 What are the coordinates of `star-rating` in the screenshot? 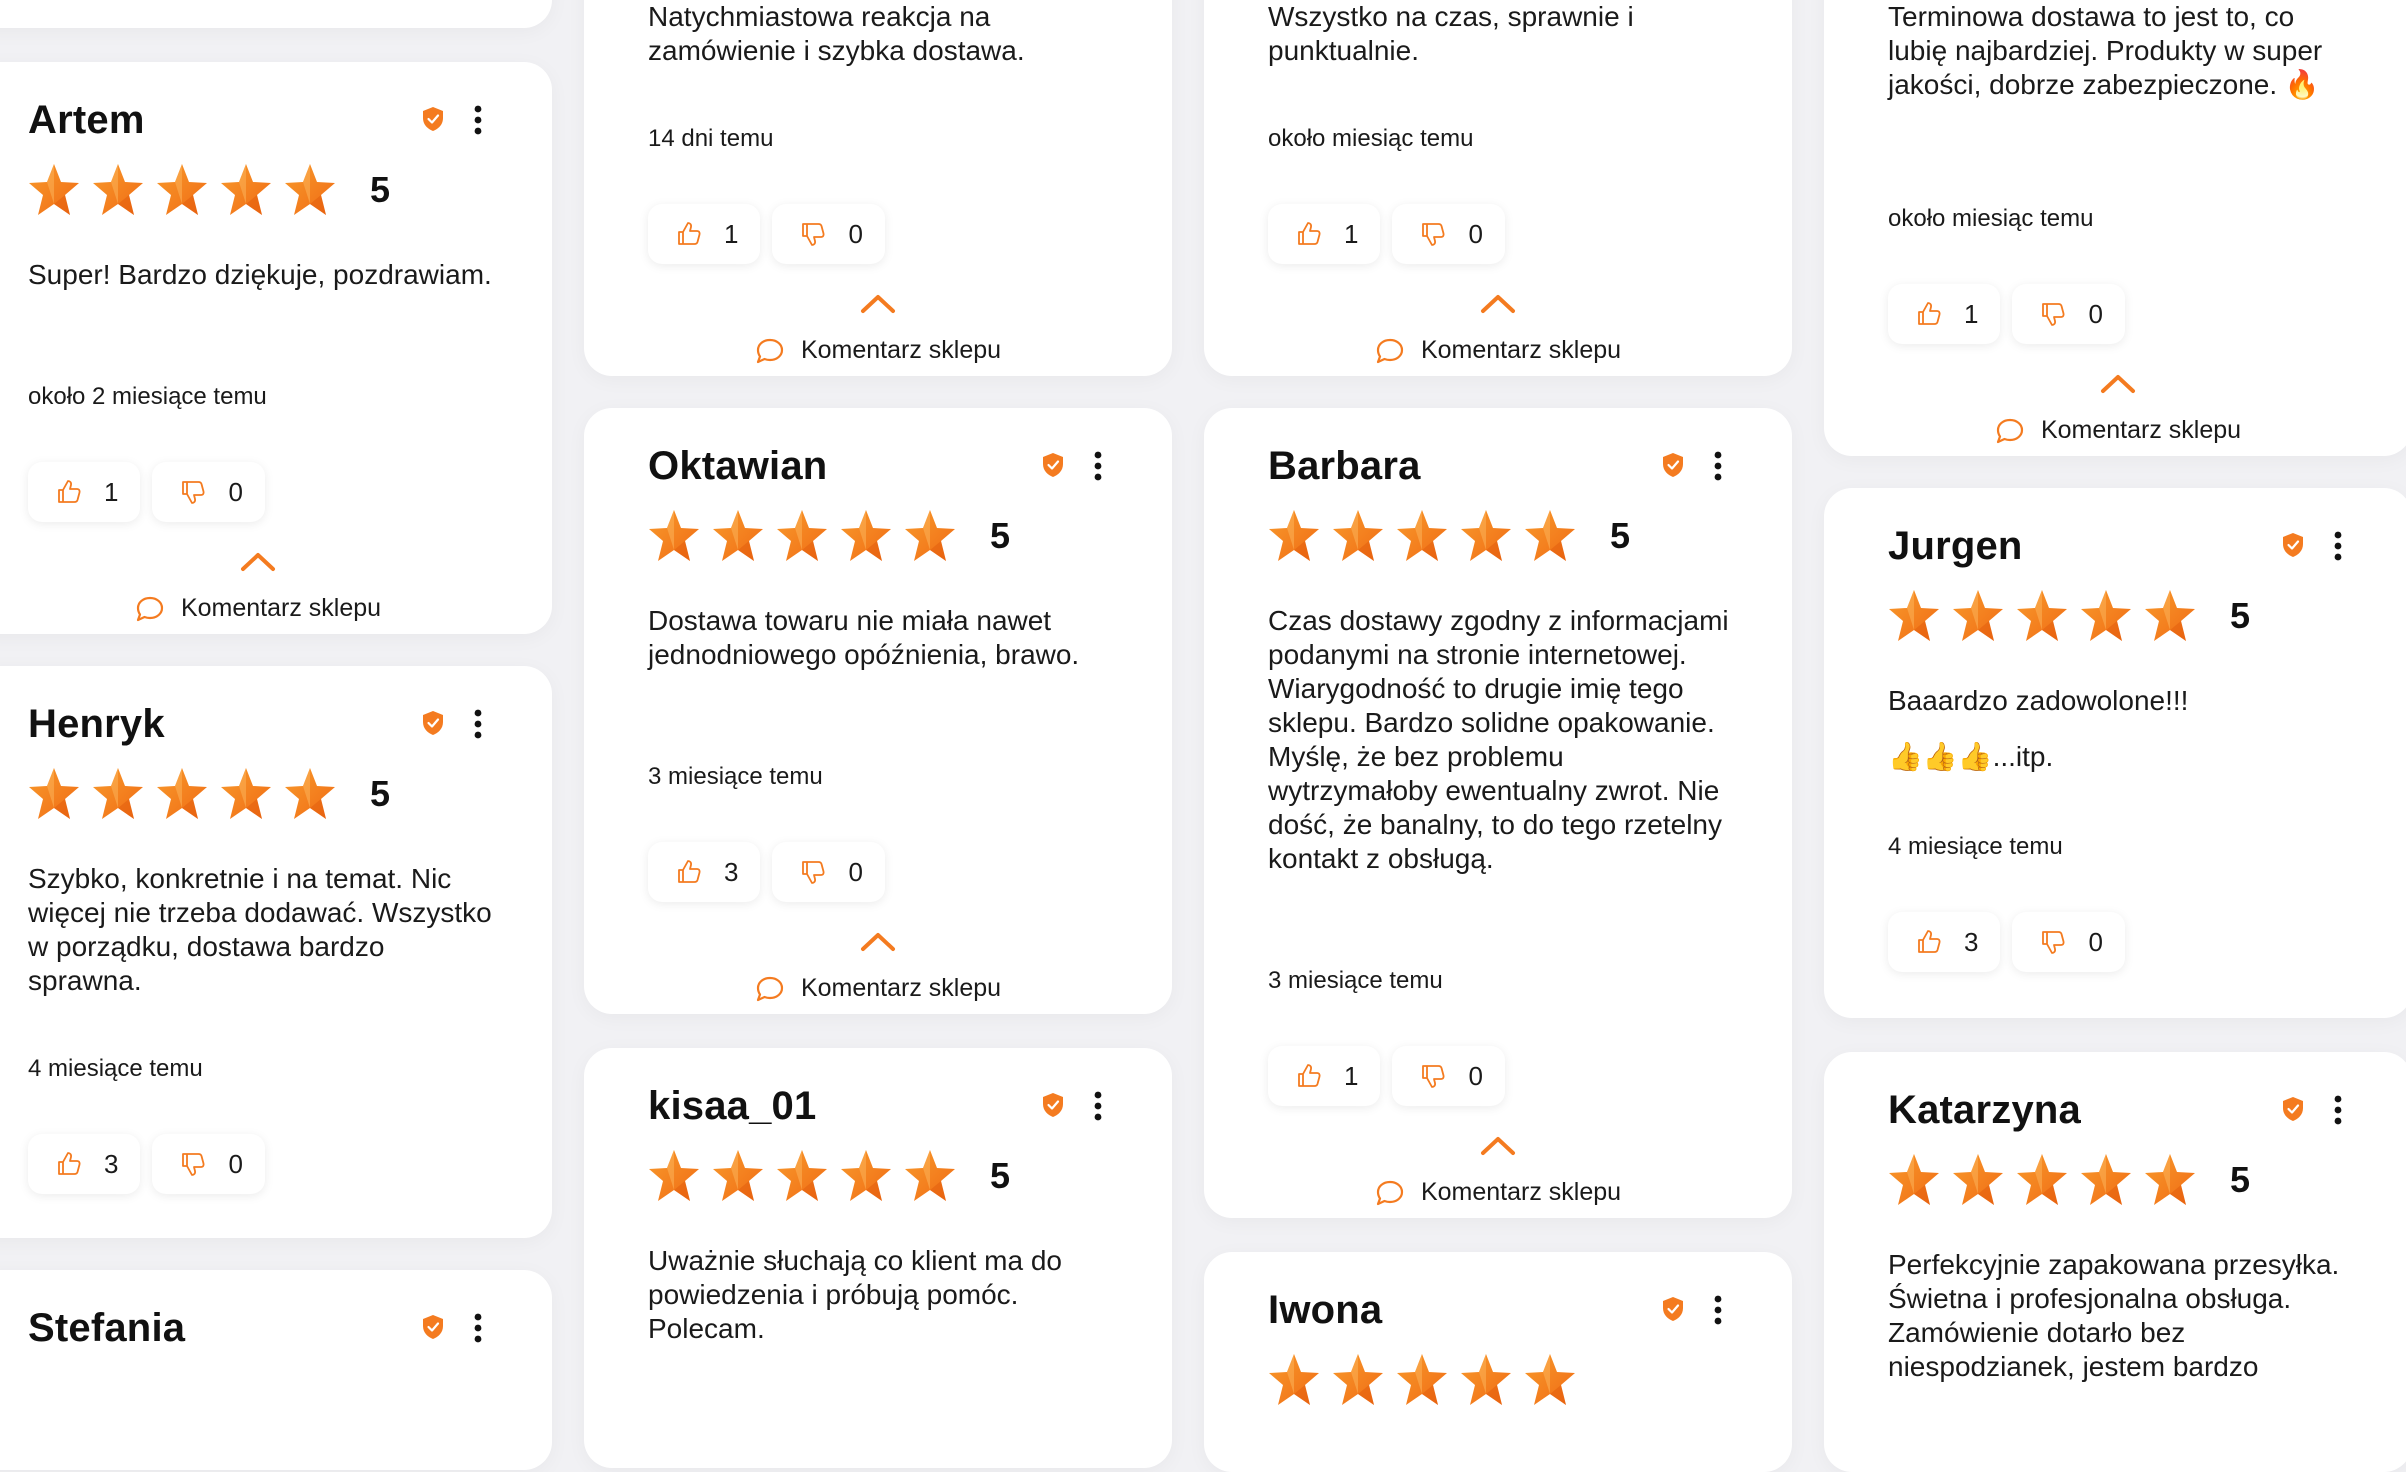 It's located at (1428, 1380).